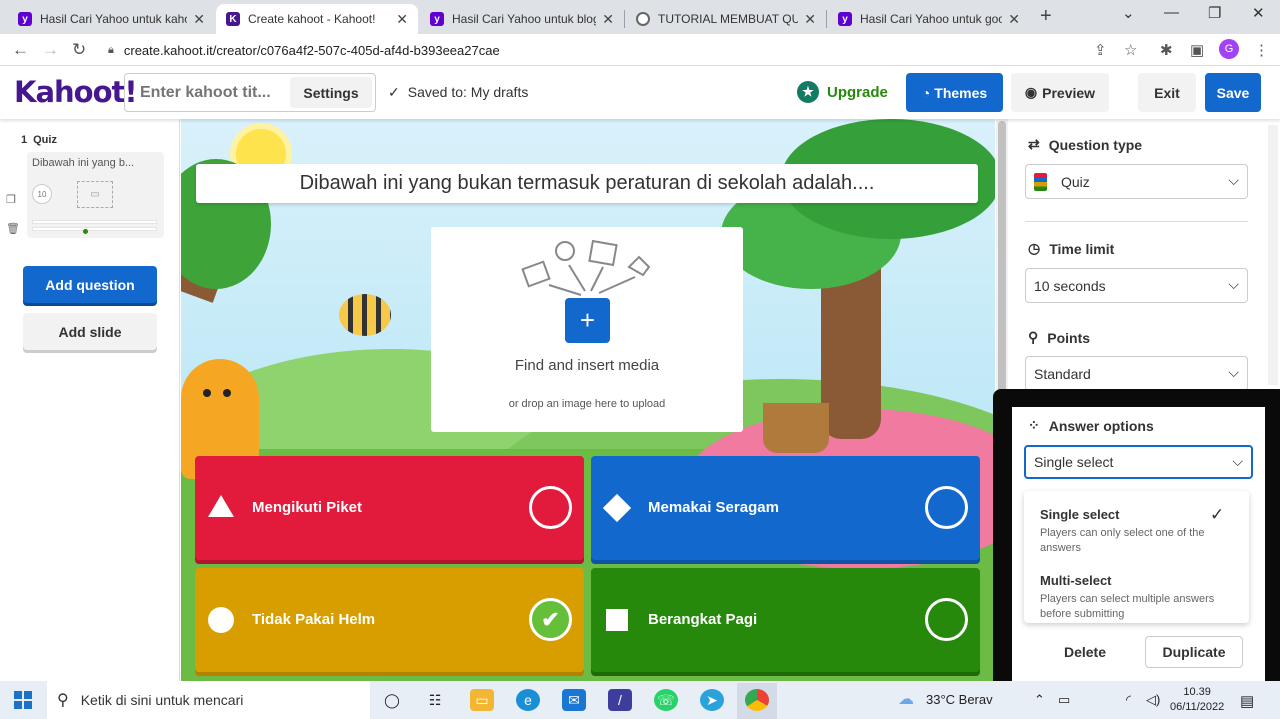  Describe the element at coordinates (574, 700) in the screenshot. I see `mail-icon: ✉` at that location.